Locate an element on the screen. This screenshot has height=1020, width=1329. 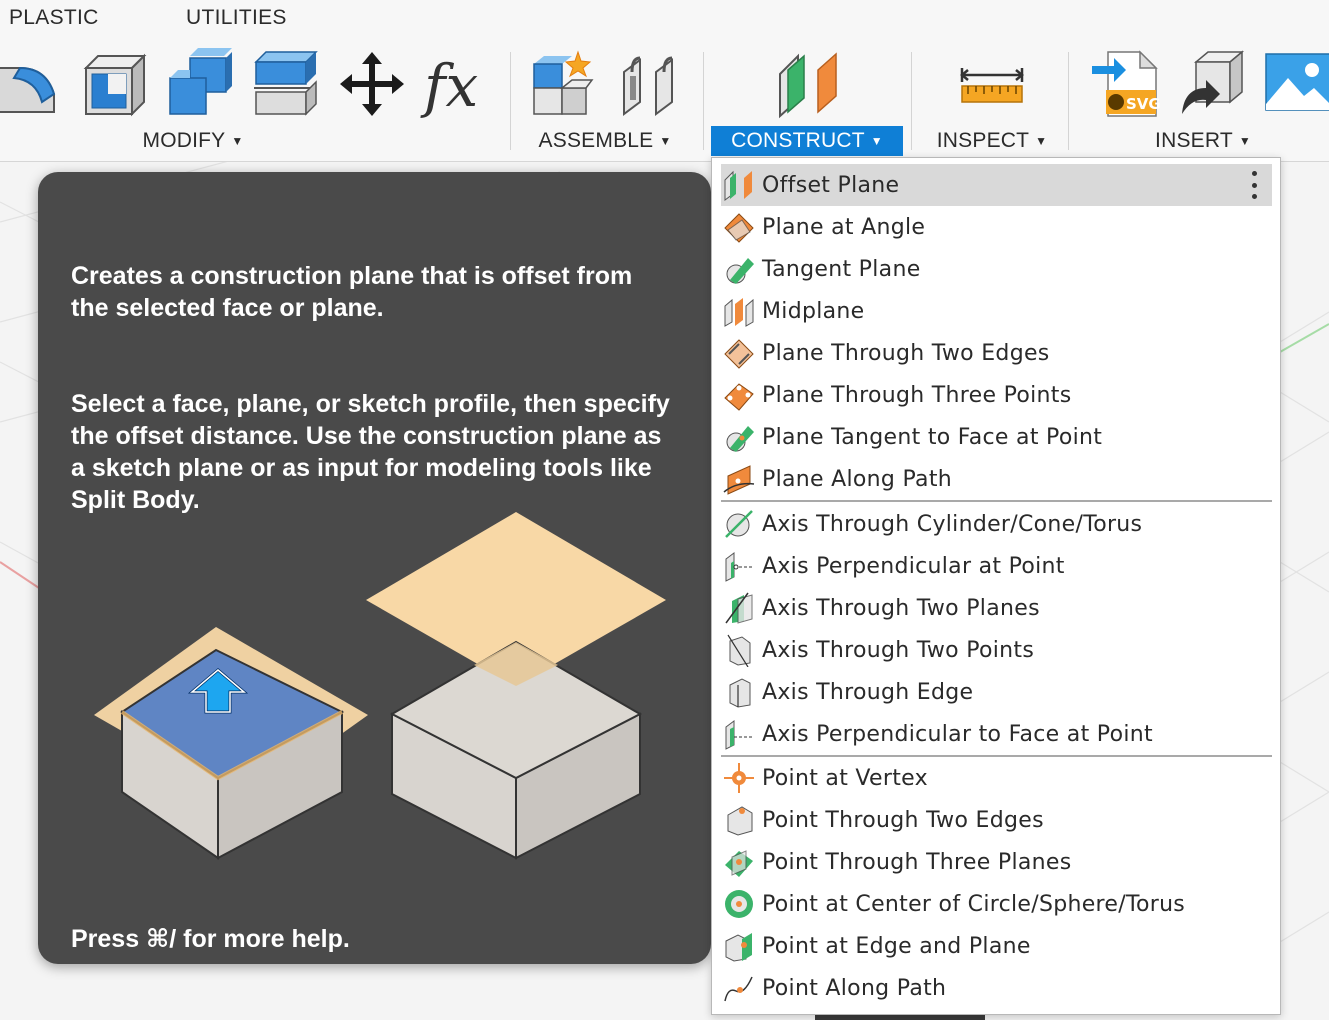
point-vertex-icon is located at coordinates (739, 778).